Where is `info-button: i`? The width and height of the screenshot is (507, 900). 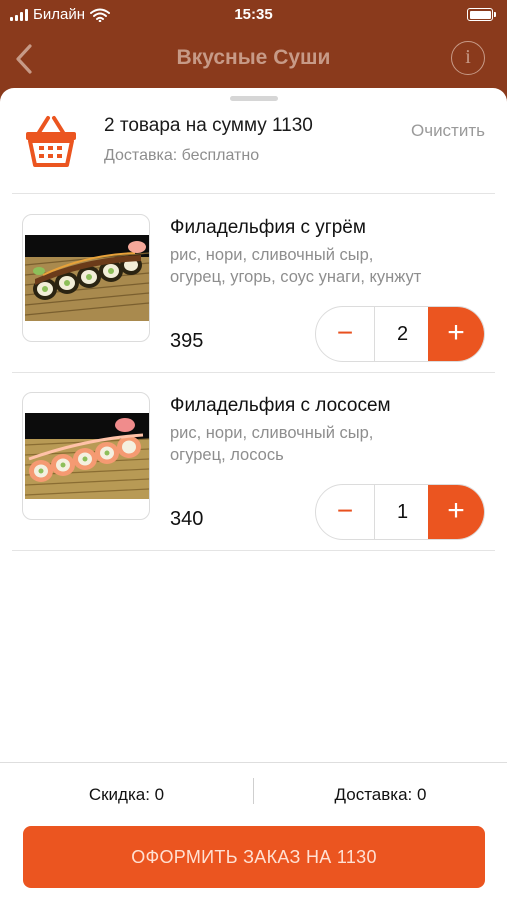
info-button: i is located at coordinates (468, 58).